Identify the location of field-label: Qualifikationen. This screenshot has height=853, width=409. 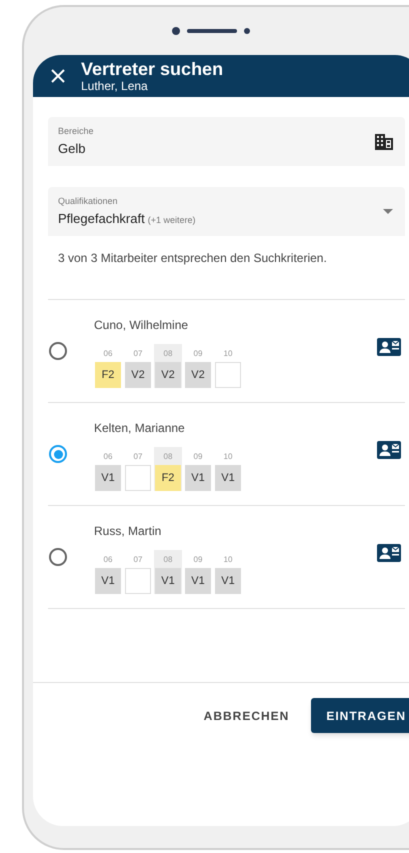
(88, 201).